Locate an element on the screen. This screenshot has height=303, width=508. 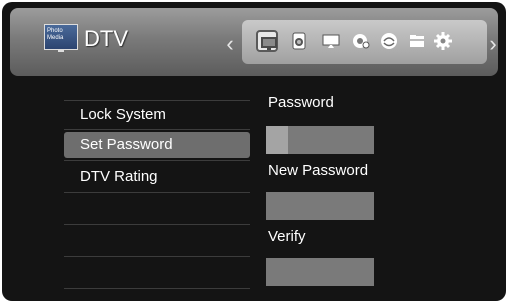
menu-item-lock-system: Lock System is located at coordinates (157, 115).